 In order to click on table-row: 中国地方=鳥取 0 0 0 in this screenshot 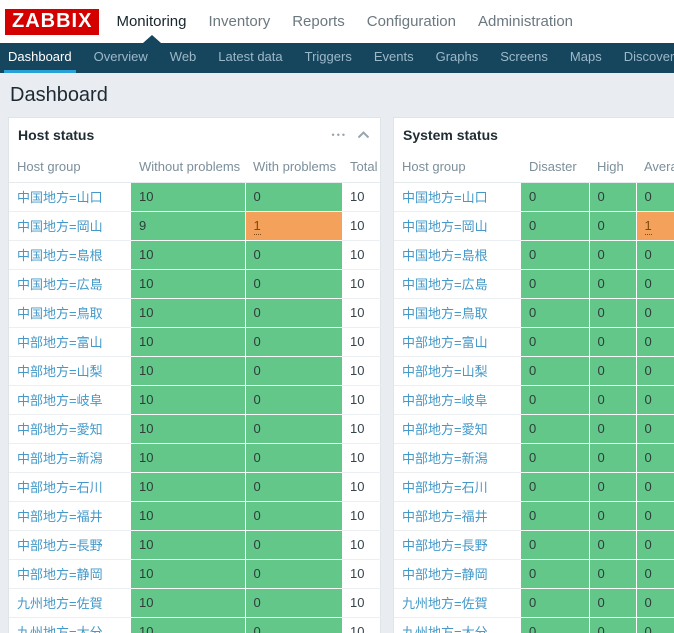, I will do `click(534, 312)`.